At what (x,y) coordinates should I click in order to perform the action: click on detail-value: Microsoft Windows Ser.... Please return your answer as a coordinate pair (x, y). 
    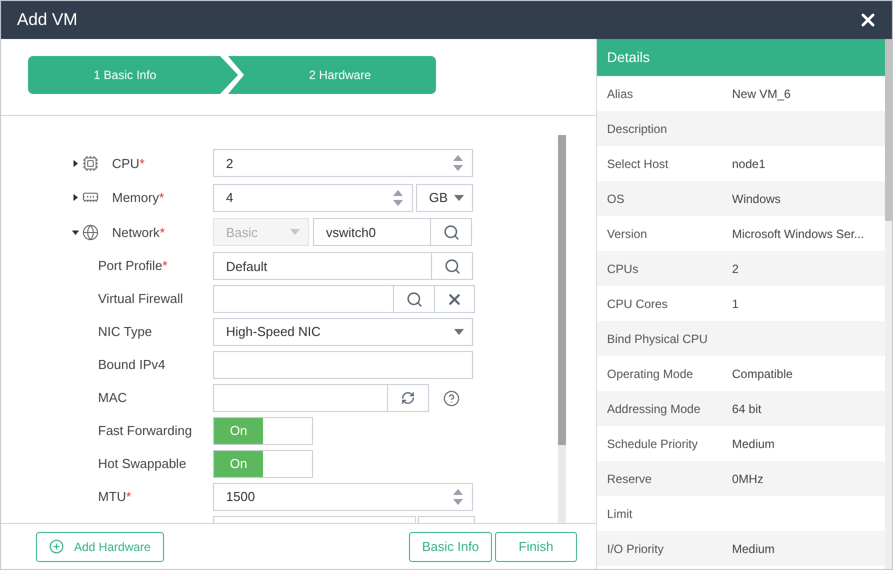
    Looking at the image, I should click on (798, 234).